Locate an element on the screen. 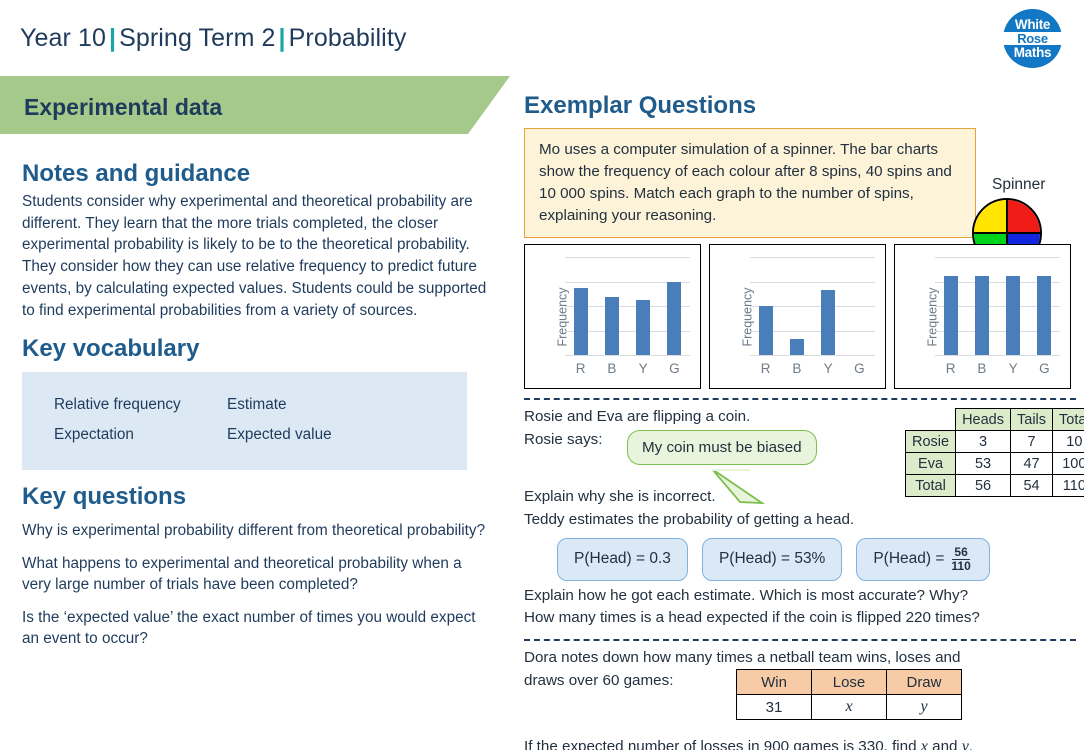 The height and width of the screenshot is (750, 1084). banner-title: Experimental data is located at coordinates (123, 107).